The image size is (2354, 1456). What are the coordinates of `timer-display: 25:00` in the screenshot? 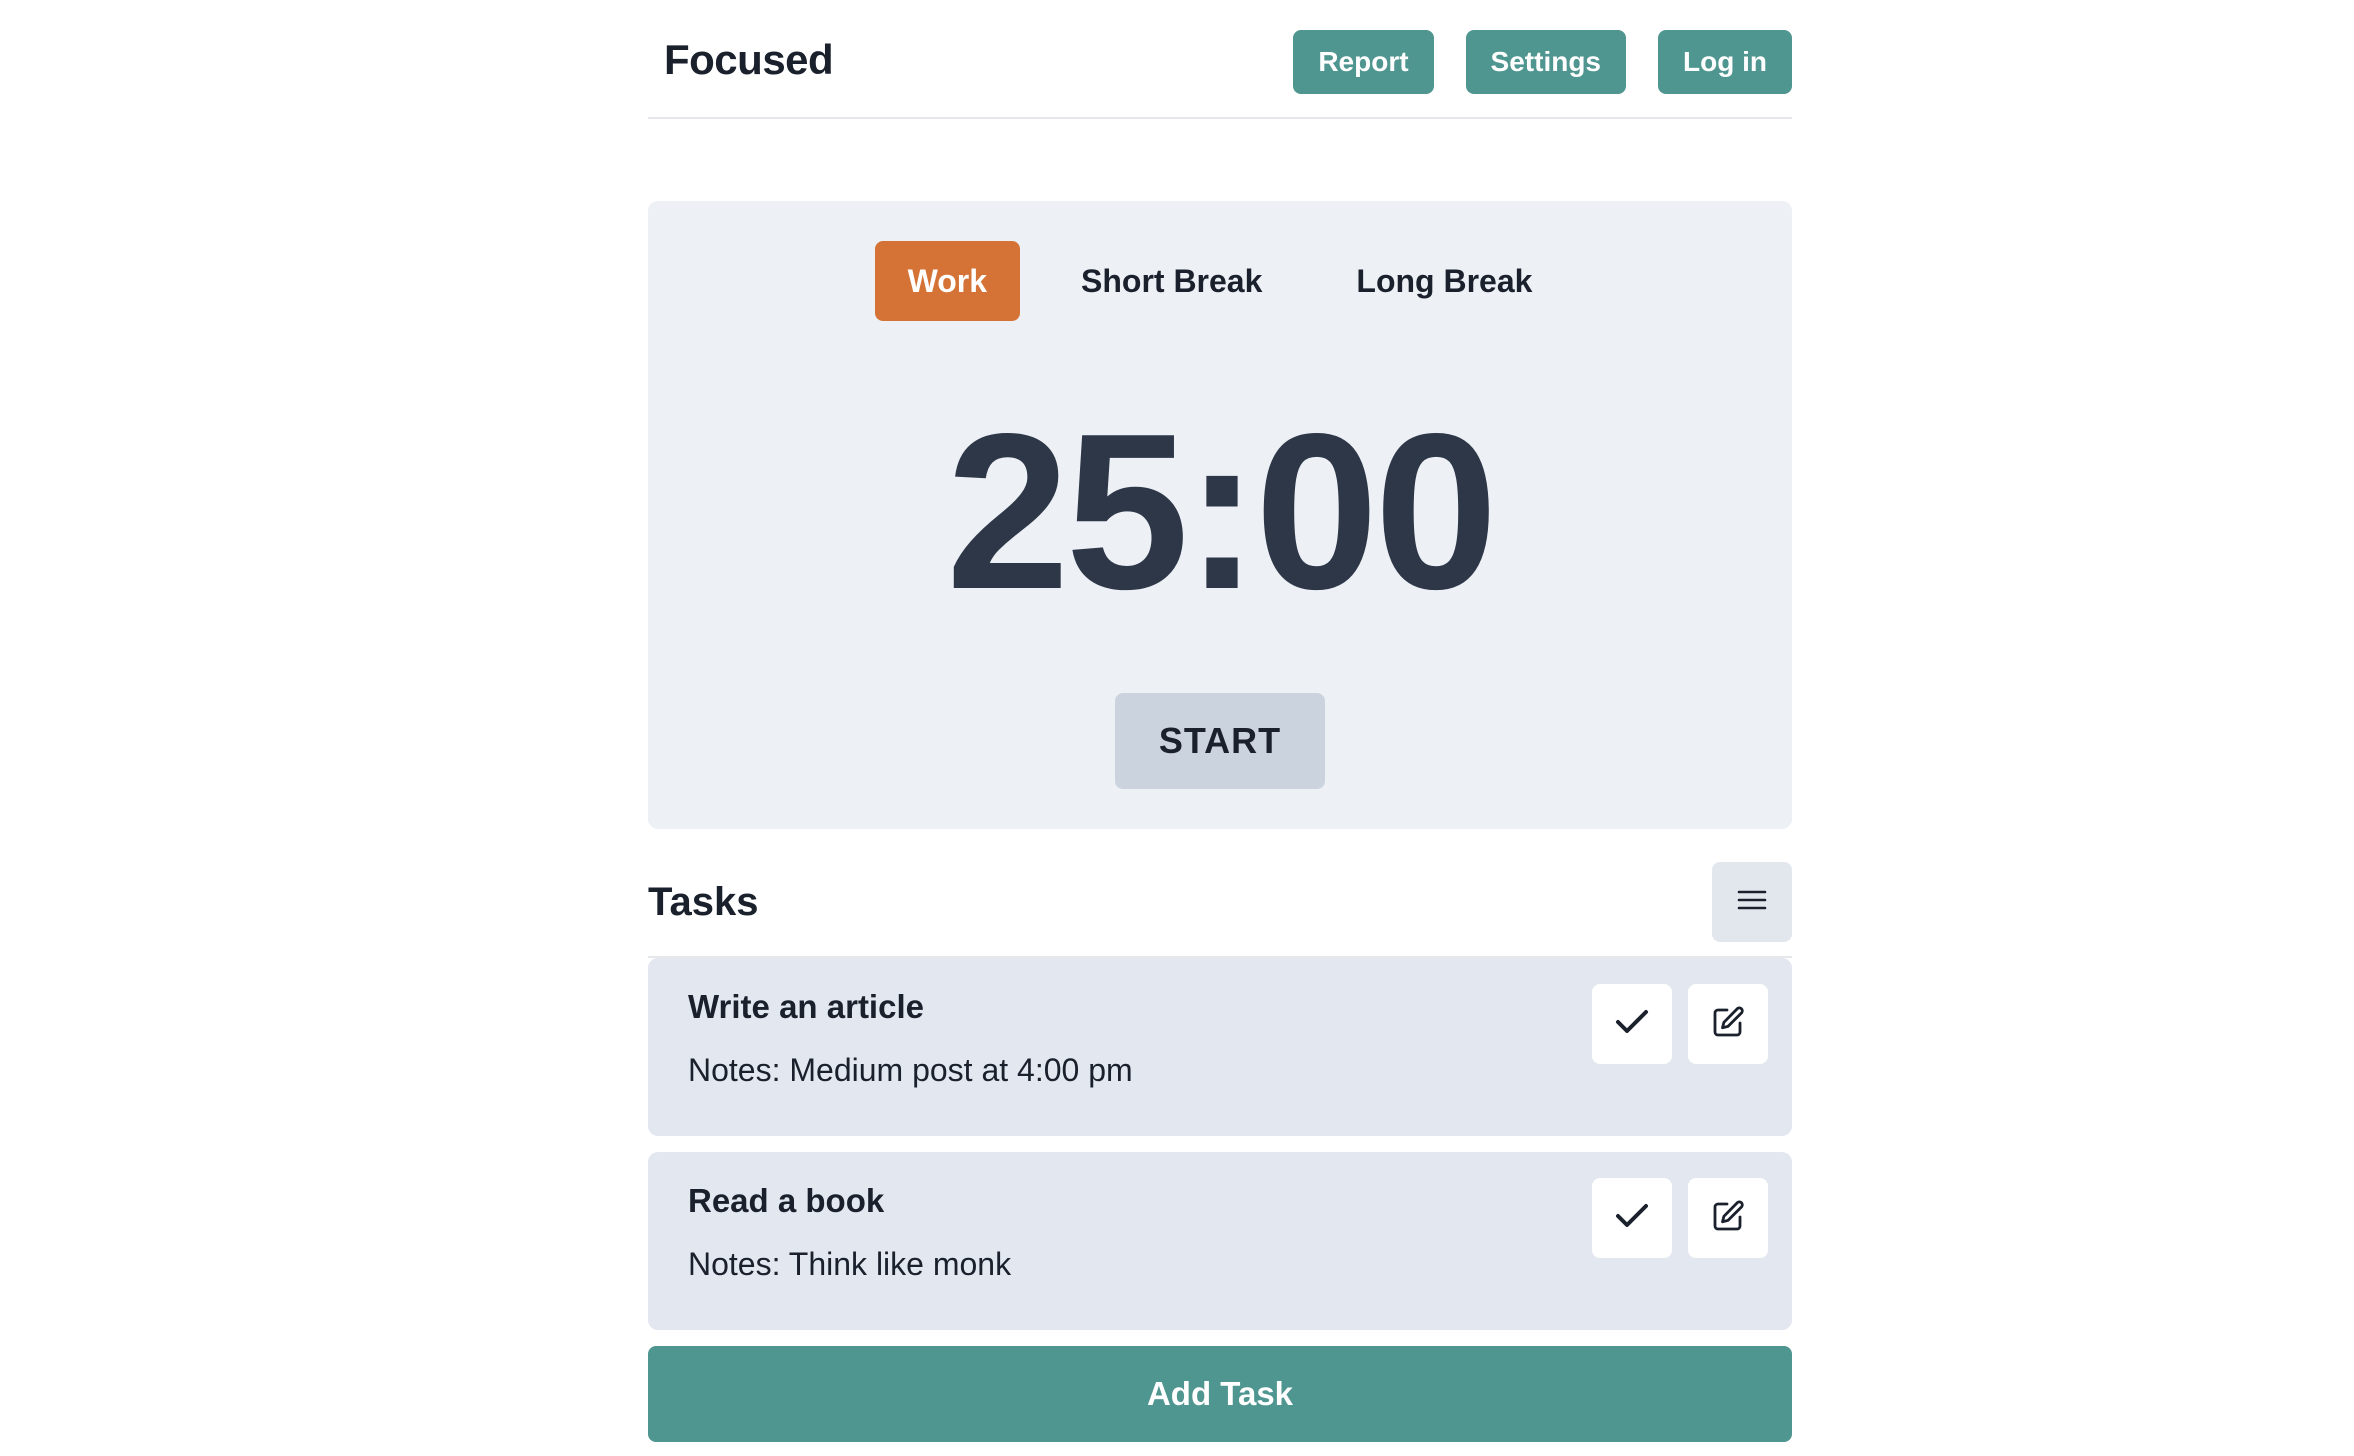 It's located at (1222, 512).